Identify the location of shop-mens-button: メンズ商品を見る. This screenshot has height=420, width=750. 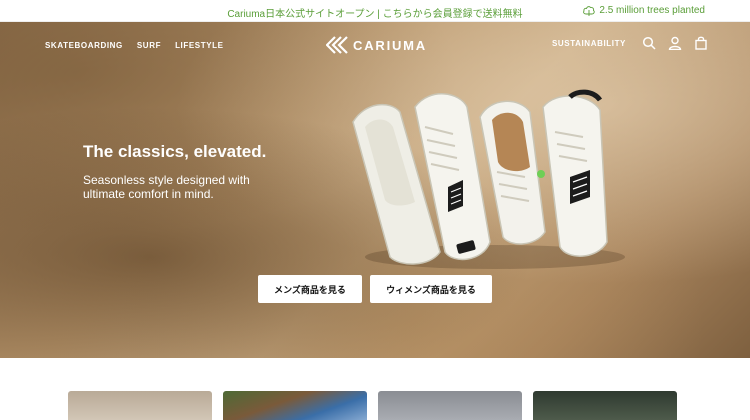
(310, 289).